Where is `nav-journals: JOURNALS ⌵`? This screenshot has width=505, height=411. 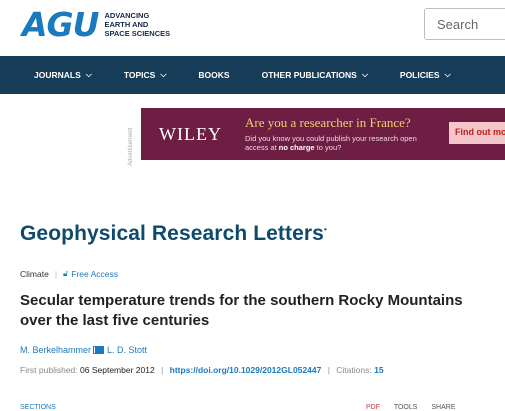 nav-journals: JOURNALS ⌵ is located at coordinates (63, 75).